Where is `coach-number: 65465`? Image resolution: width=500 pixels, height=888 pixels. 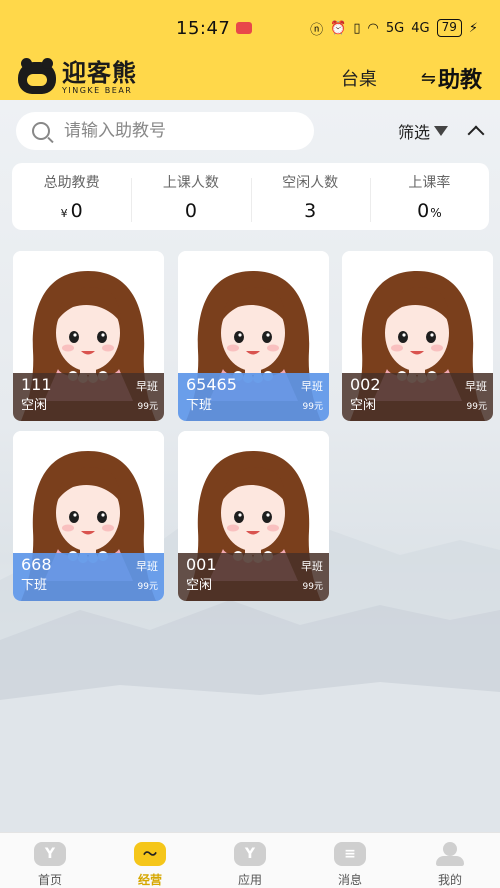
coach-number: 65465 is located at coordinates (211, 384).